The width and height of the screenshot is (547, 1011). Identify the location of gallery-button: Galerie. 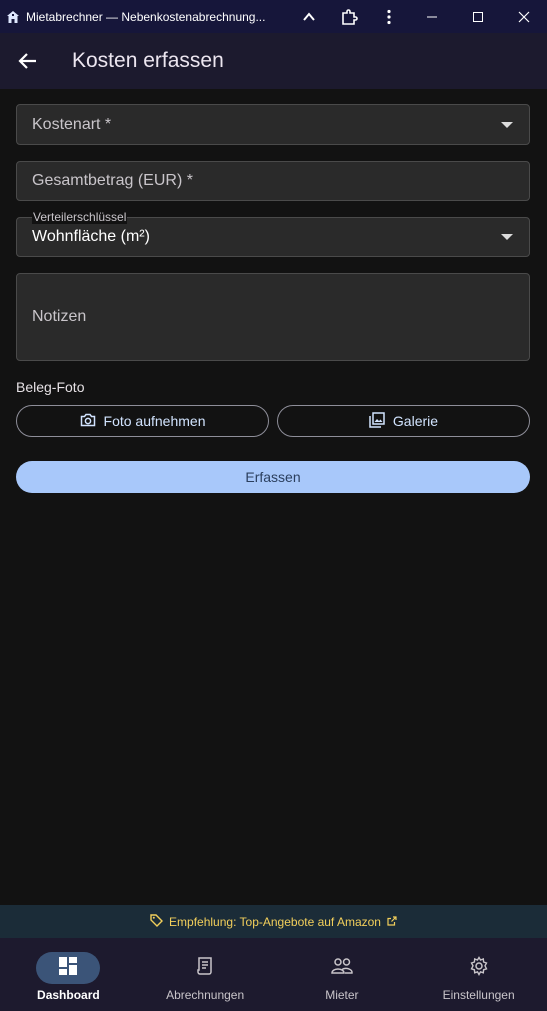
(403, 421).